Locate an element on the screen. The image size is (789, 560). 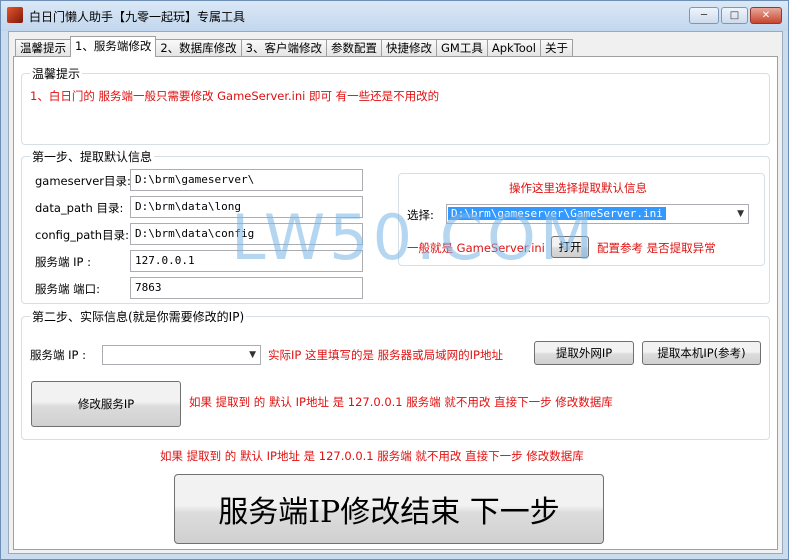
tab-database-edit: 2、数据库修改 is located at coordinates (198, 48).